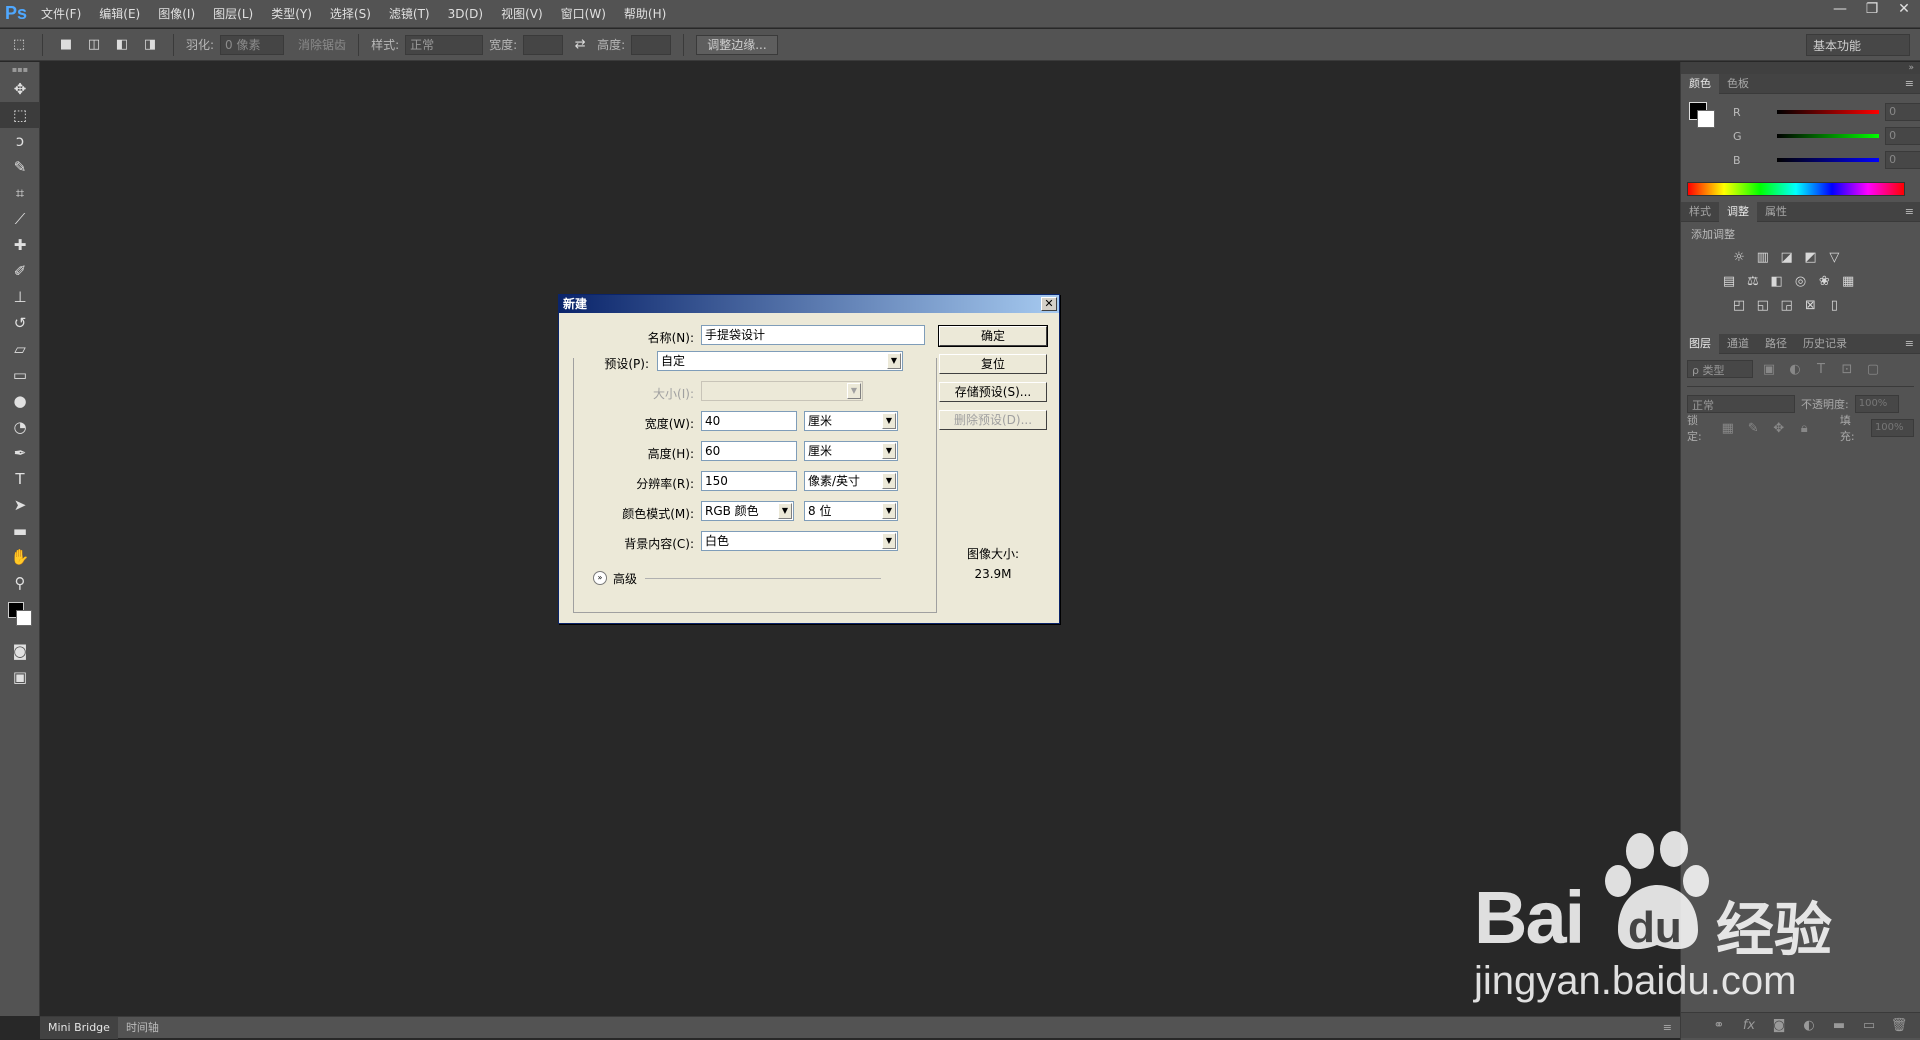 The width and height of the screenshot is (1920, 1040). I want to click on type-tool-icon: T, so click(20, 479).